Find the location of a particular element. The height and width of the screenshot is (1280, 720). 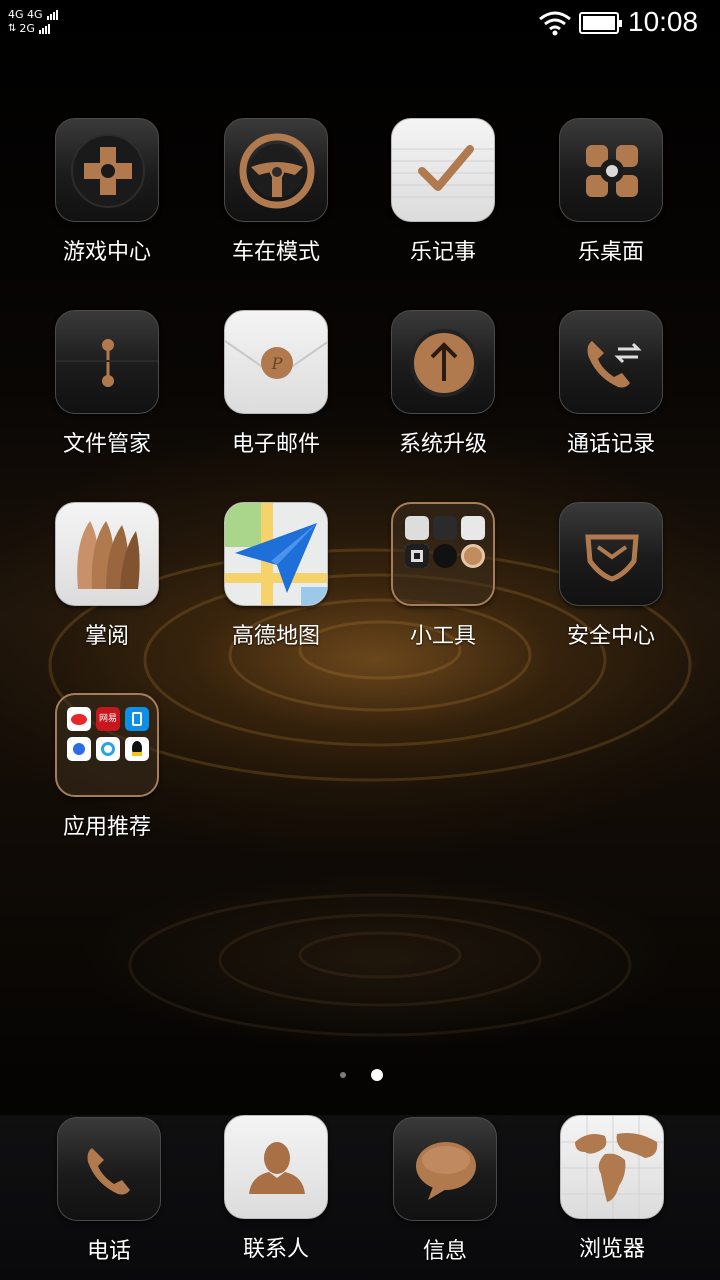

reader-pages-icon is located at coordinates (107, 554).